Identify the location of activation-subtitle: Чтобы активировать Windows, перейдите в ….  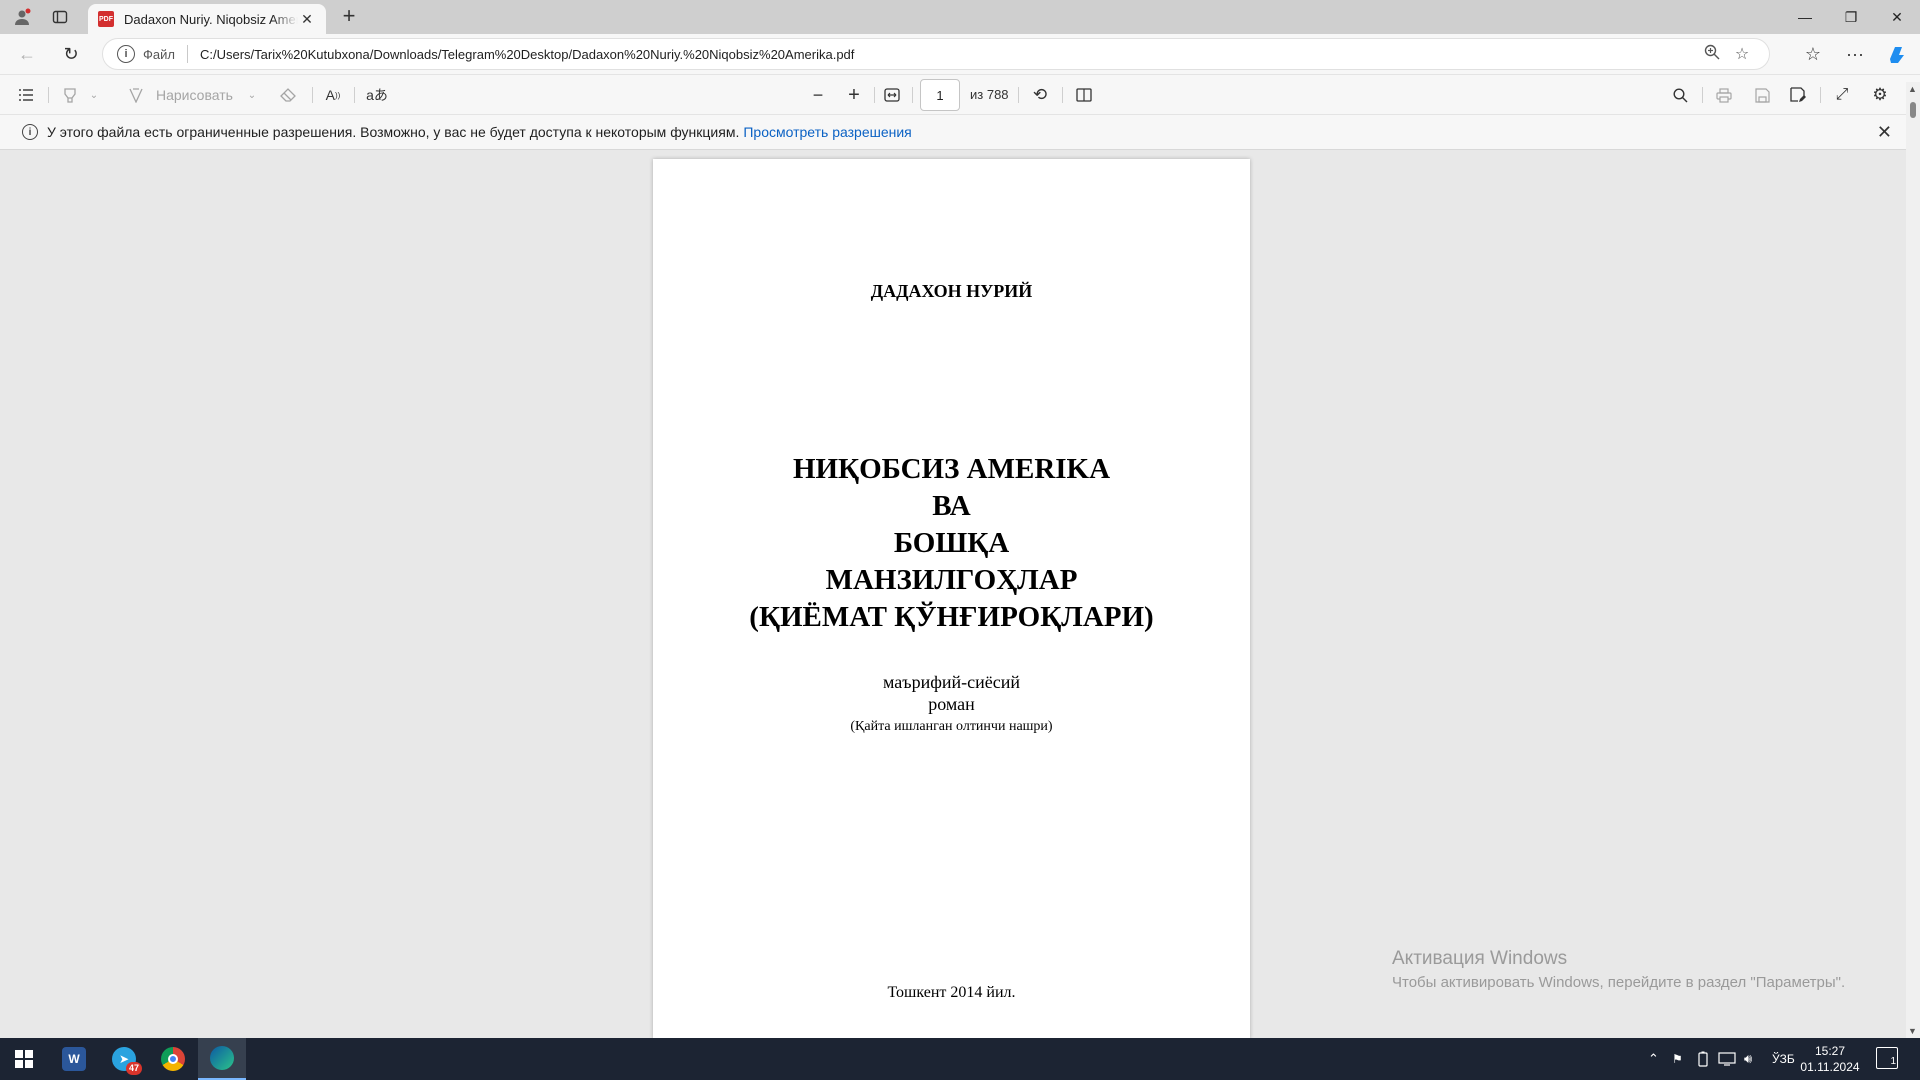
(1619, 982).